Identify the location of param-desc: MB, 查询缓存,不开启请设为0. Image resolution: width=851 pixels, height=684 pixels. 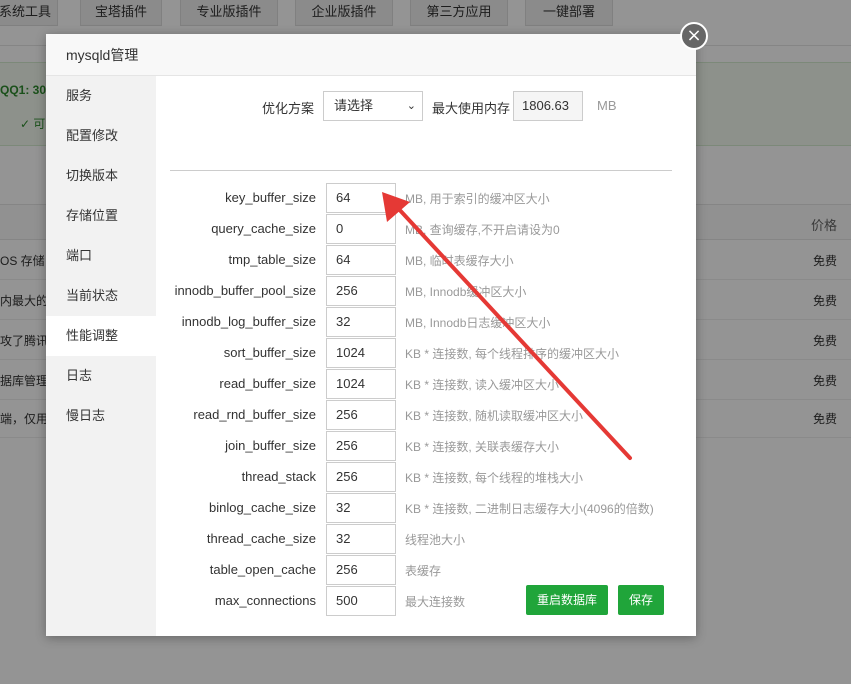
(482, 230).